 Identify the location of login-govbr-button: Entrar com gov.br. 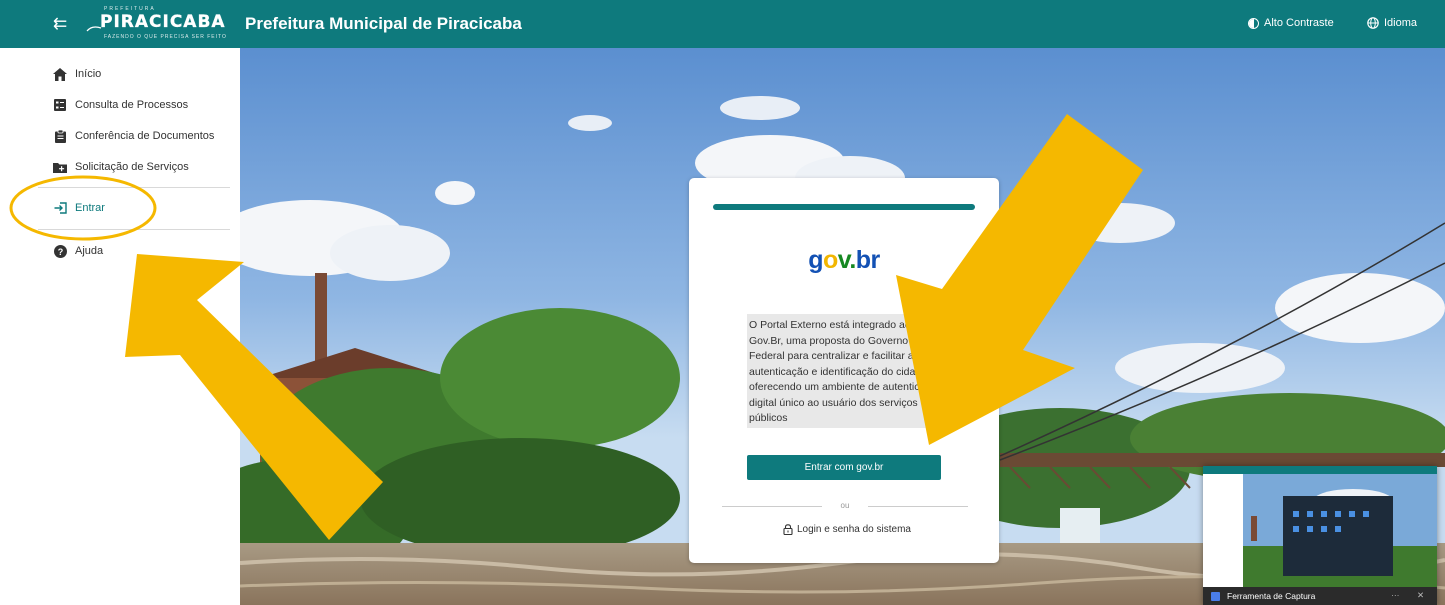
(844, 467).